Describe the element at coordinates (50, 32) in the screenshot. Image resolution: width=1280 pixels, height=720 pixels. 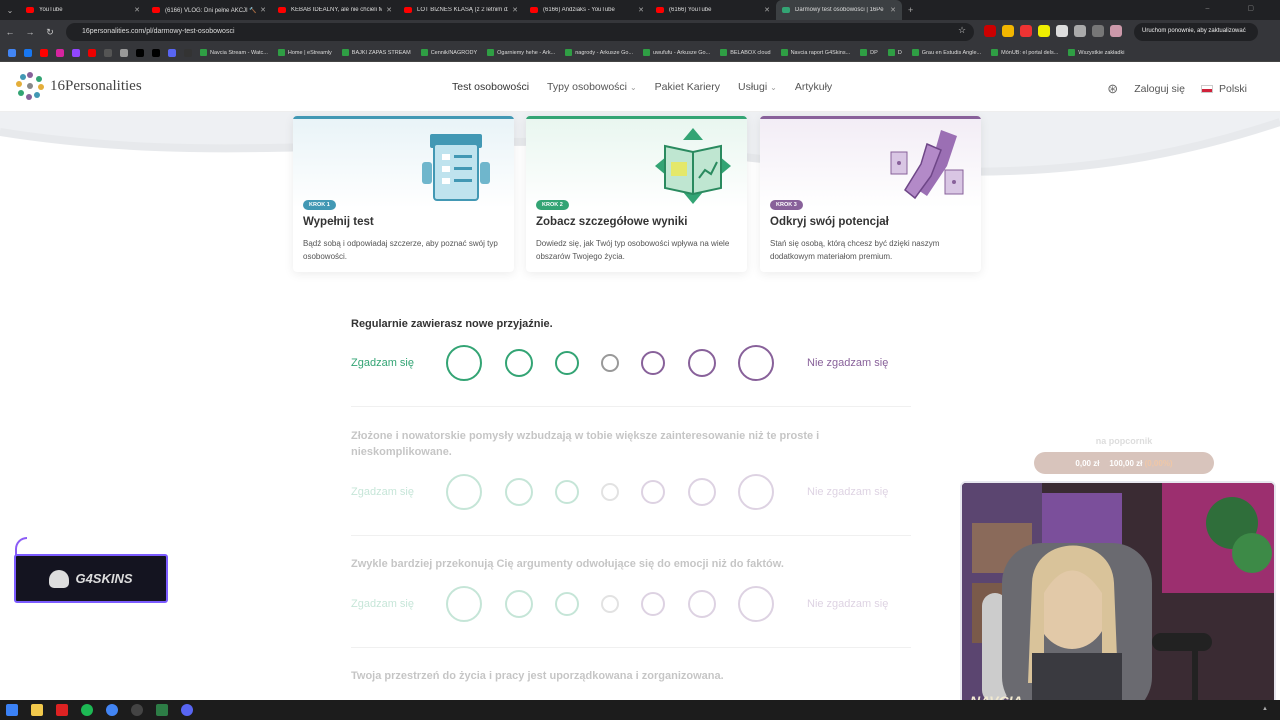
I see `reload-icon: ↻` at that location.